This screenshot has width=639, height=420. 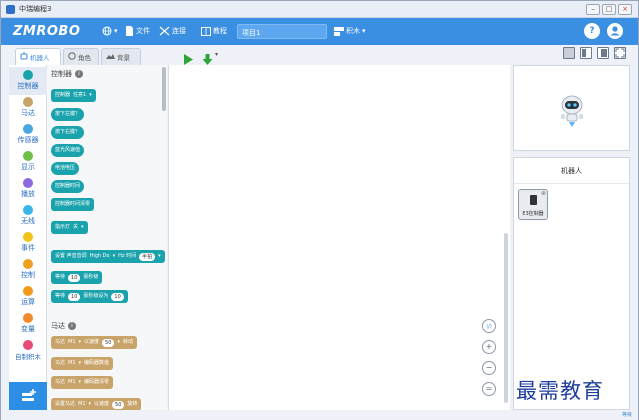 I want to click on block-motor-encoder-reset: 马达 M1 ▾ 编码器清零, so click(x=82, y=382).